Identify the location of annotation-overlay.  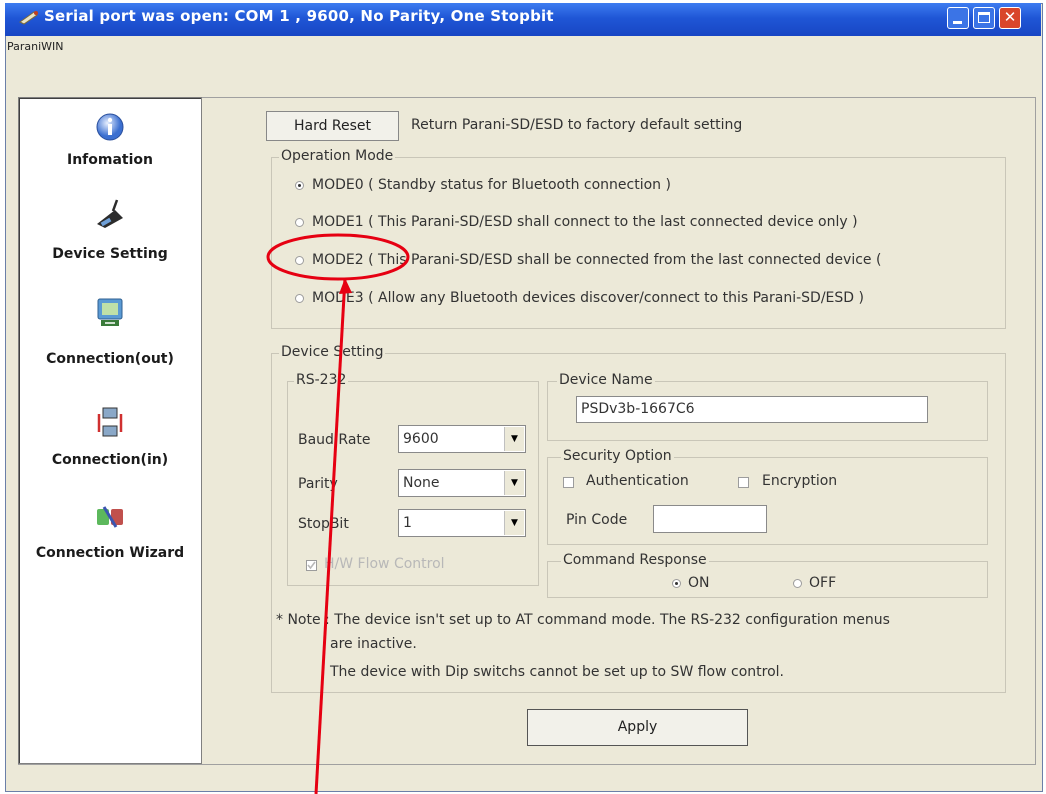
(338, 513).